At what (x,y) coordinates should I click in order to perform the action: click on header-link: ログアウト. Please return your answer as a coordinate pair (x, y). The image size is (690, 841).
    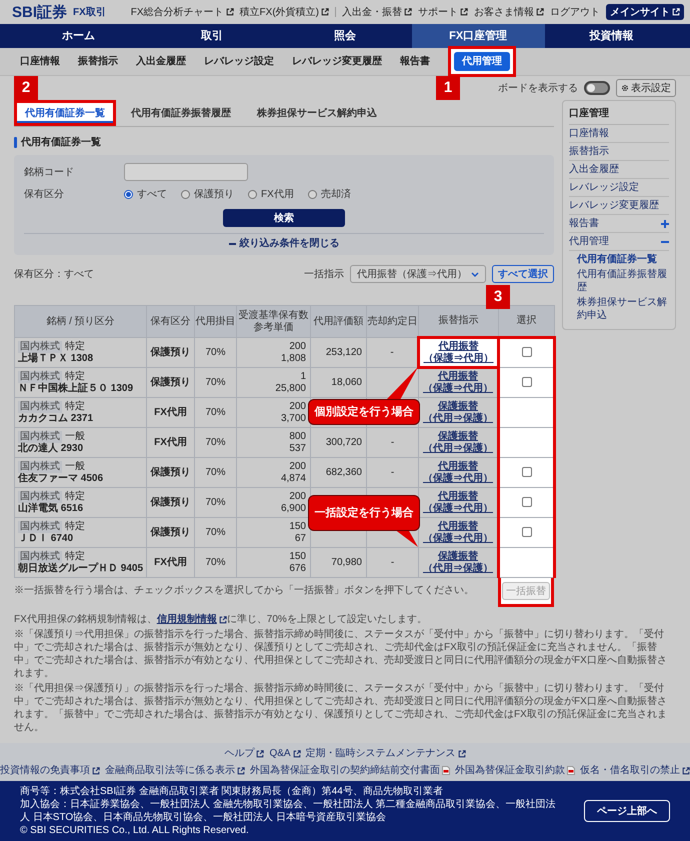
    Looking at the image, I should click on (575, 12).